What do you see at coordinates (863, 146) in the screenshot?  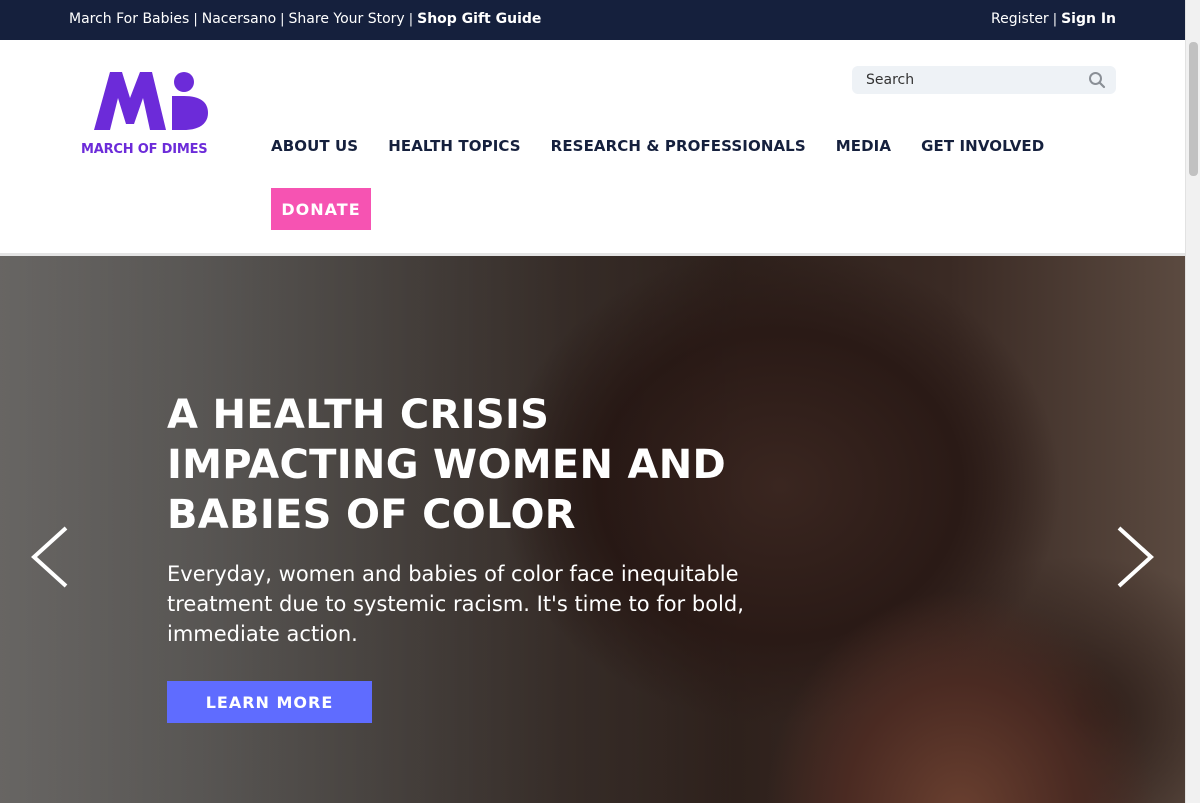 I see `nav-media: MEDIA` at bounding box center [863, 146].